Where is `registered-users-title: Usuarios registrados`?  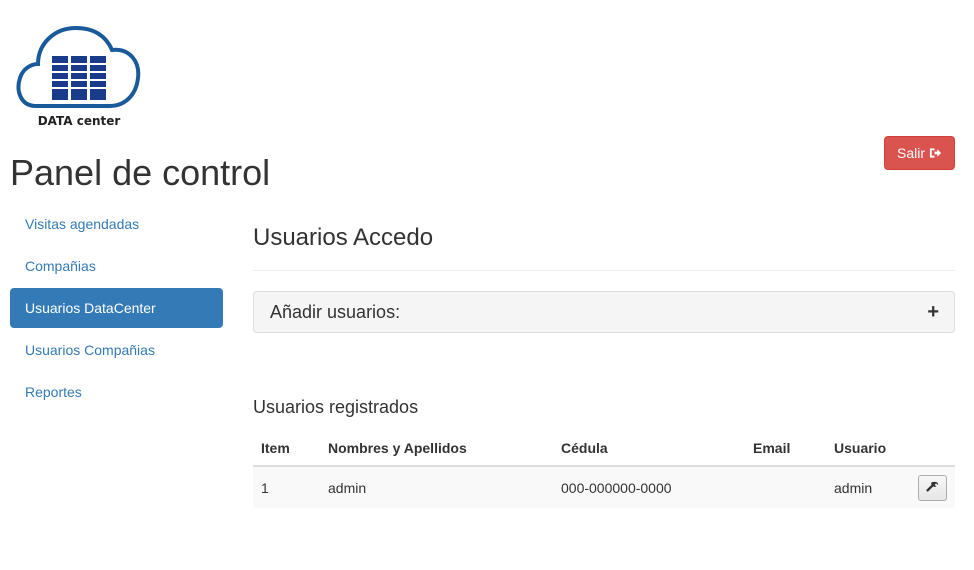
registered-users-title: Usuarios registrados is located at coordinates (336, 407).